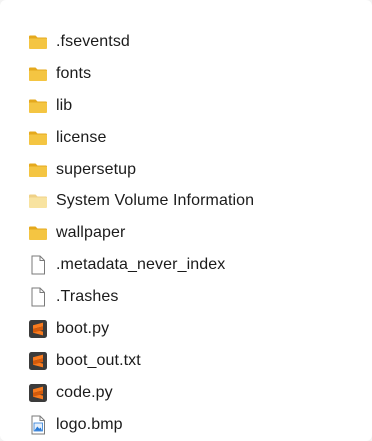 The height and width of the screenshot is (441, 372). Describe the element at coordinates (192, 138) in the screenshot. I see `file-row-license: license` at that location.